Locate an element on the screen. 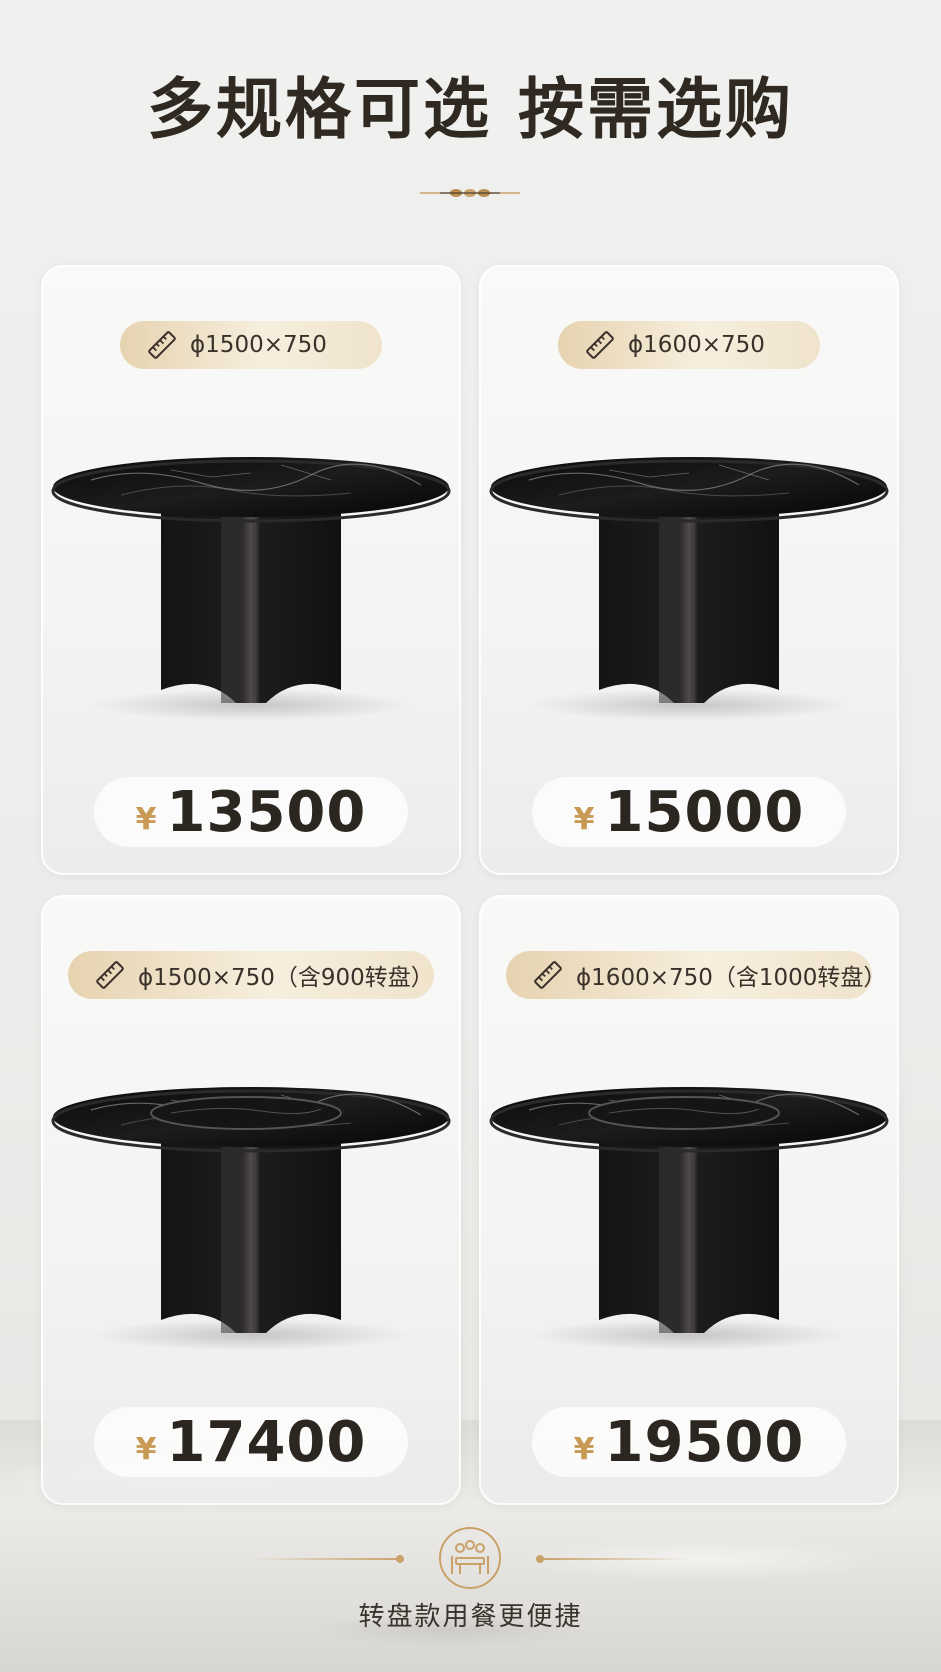 The height and width of the screenshot is (1672, 941). spec-pill: ϕ1500×750 is located at coordinates (251, 345).